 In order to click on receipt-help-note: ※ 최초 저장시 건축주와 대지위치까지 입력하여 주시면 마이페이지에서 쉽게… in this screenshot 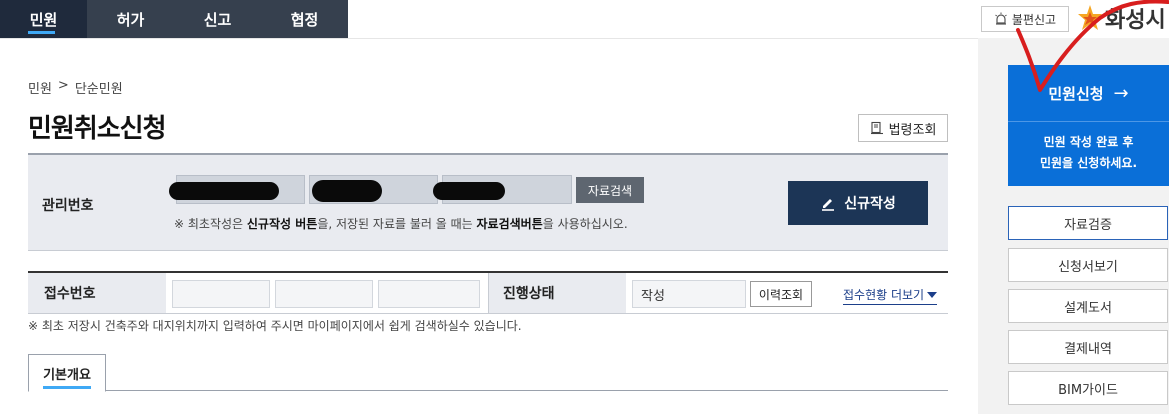, I will do `click(275, 326)`.